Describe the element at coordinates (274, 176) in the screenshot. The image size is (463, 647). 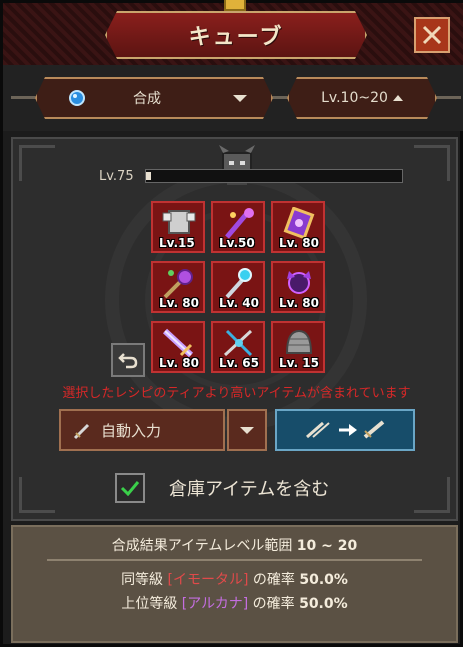
I see `level-progress-bar` at that location.